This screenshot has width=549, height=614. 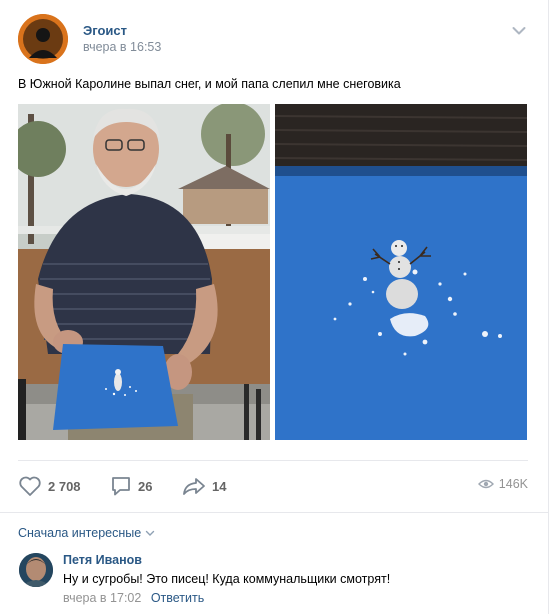 What do you see at coordinates (105, 30) in the screenshot?
I see `author-name: Эгоист` at bounding box center [105, 30].